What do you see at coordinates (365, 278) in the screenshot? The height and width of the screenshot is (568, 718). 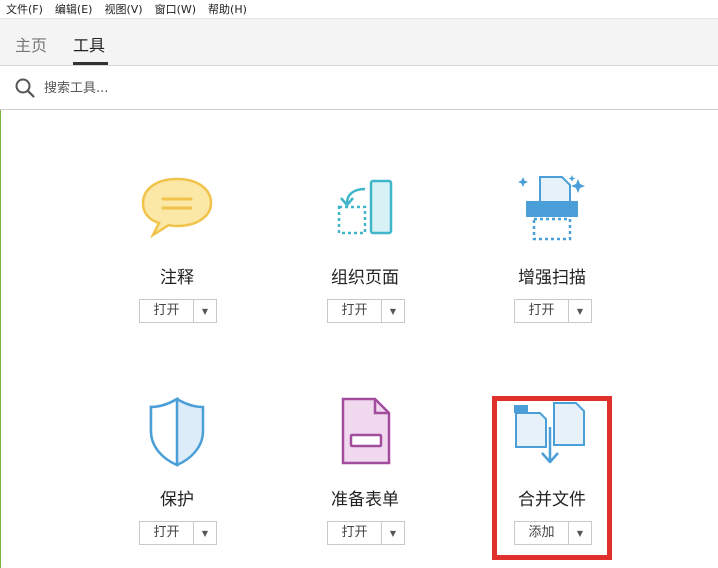 I see `tool-label: 组织页面` at bounding box center [365, 278].